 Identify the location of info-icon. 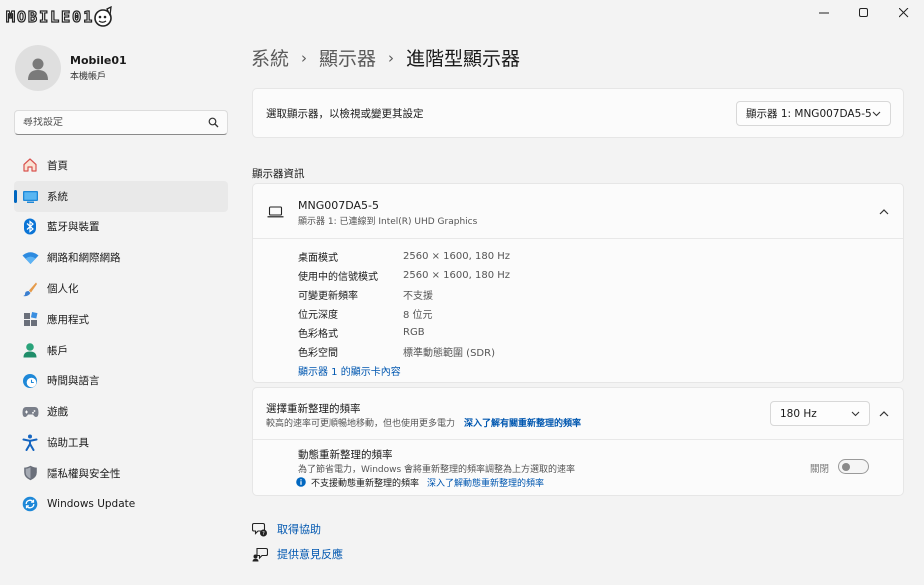
(301, 482).